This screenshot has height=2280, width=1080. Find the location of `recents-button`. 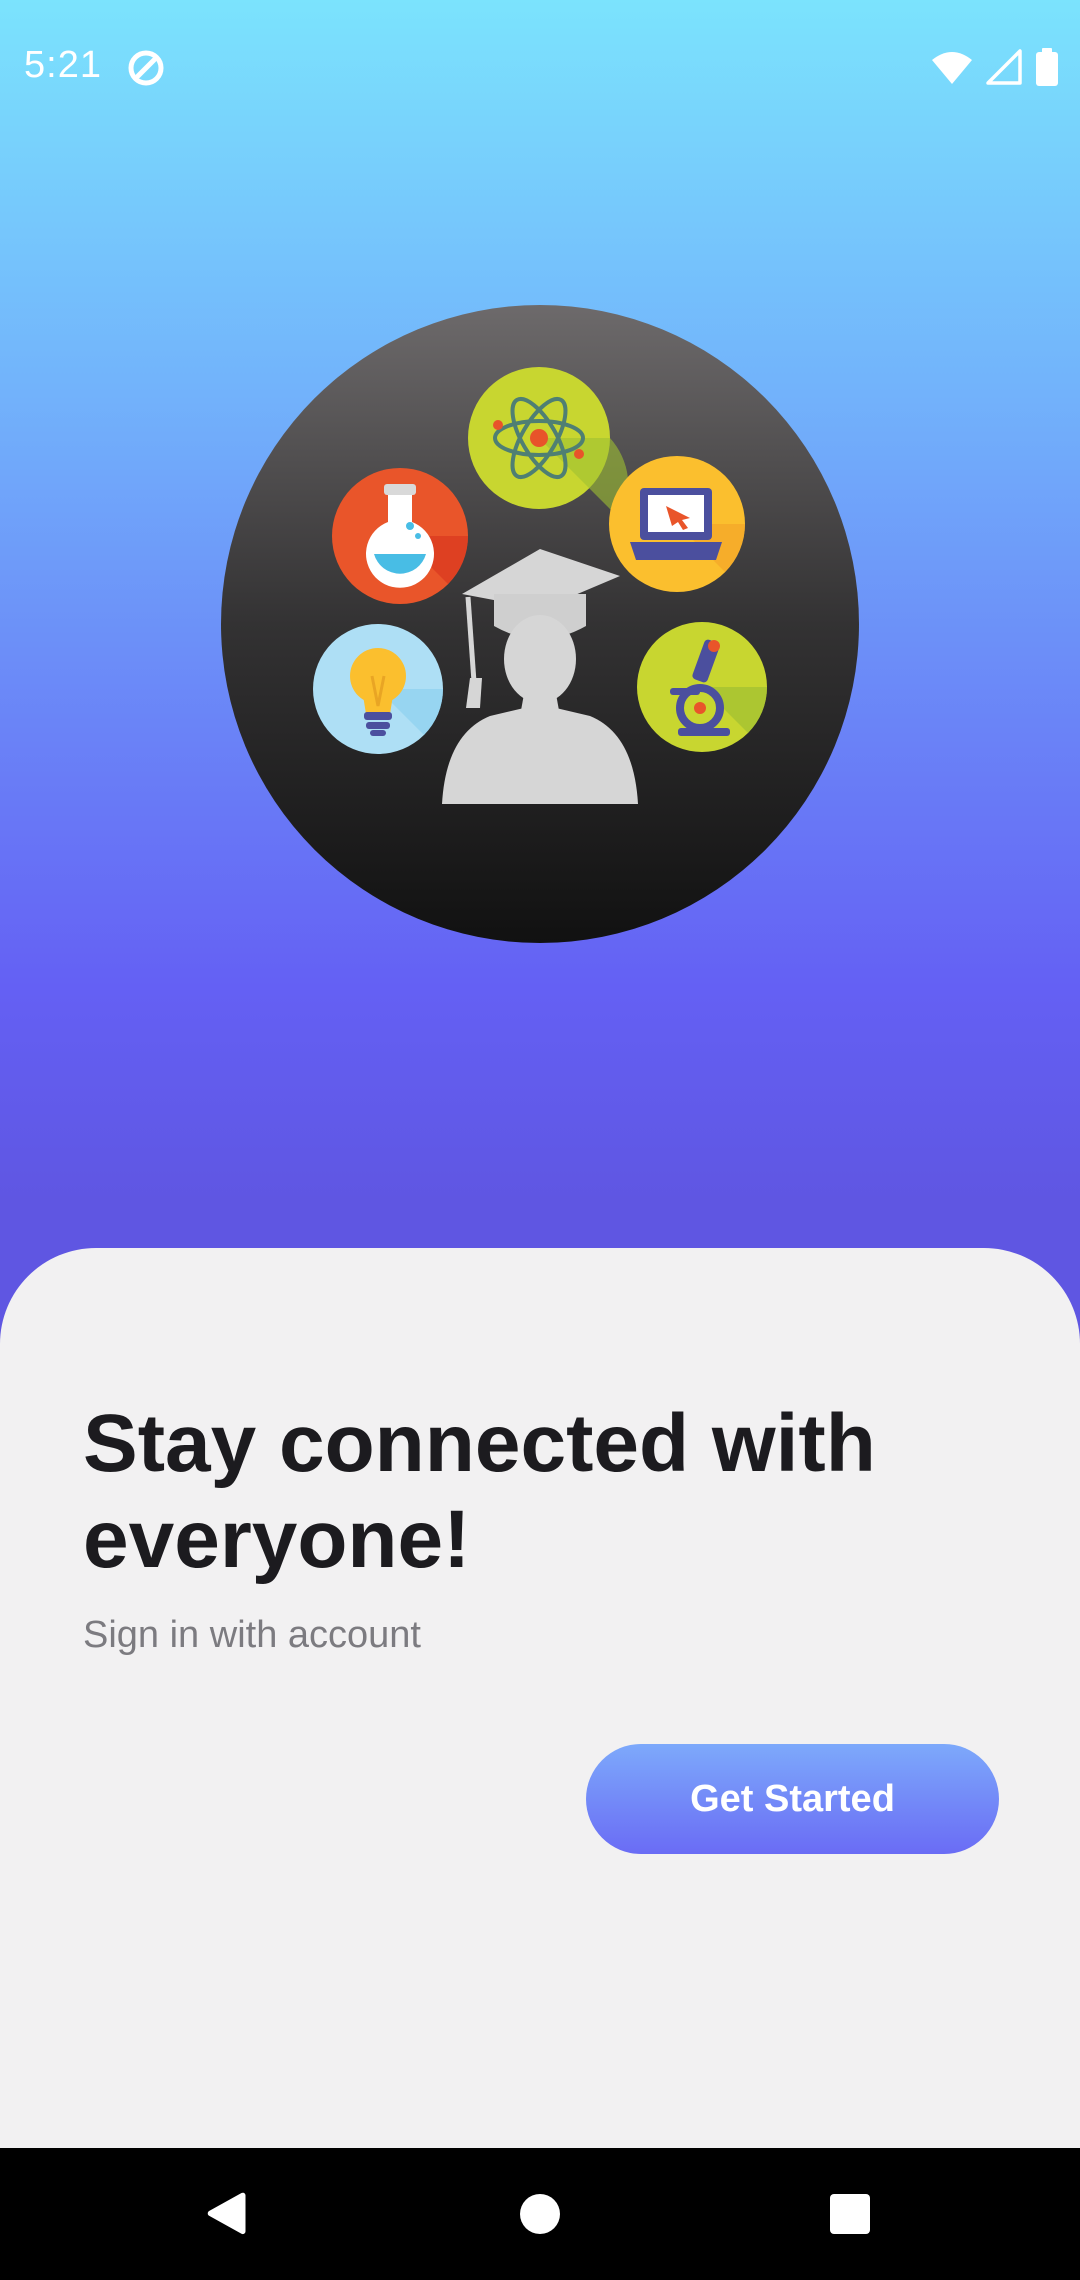

recents-button is located at coordinates (850, 2214).